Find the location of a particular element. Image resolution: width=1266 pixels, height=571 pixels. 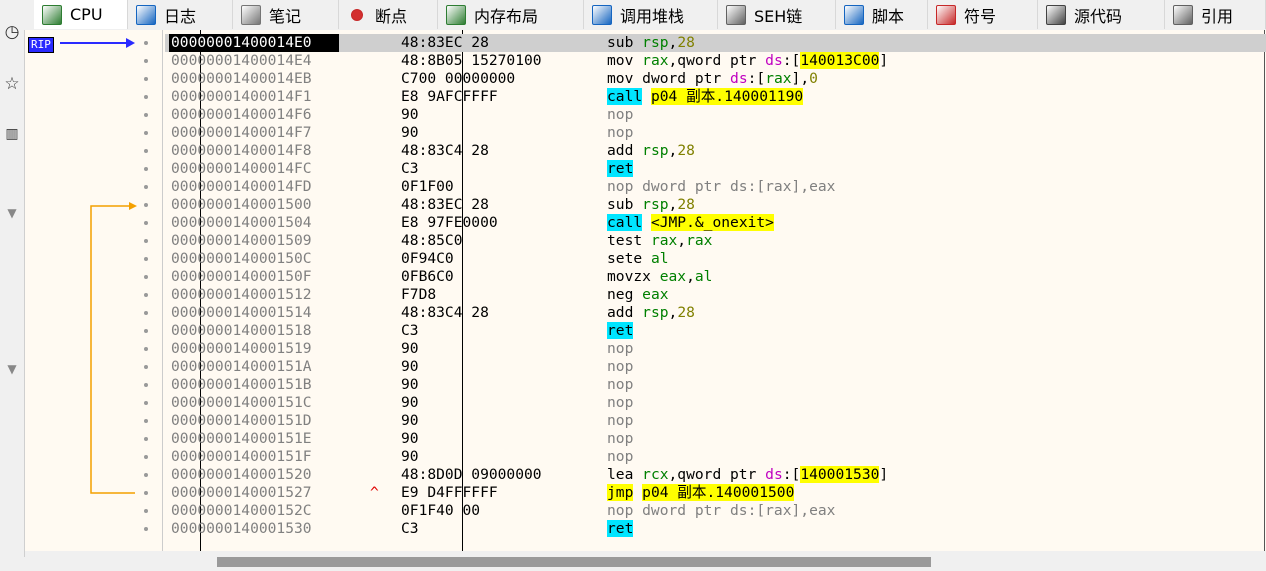

instruction-row: 0000000140001514 48:83C4 28 add rsp,28 is located at coordinates (715, 313).